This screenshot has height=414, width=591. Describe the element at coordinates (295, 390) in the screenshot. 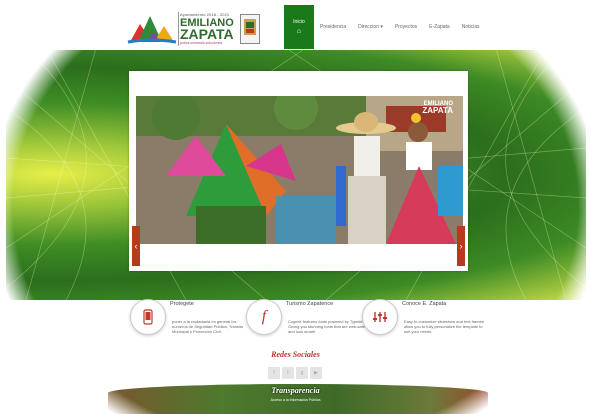

I see `transparency-title: Transparencia` at that location.